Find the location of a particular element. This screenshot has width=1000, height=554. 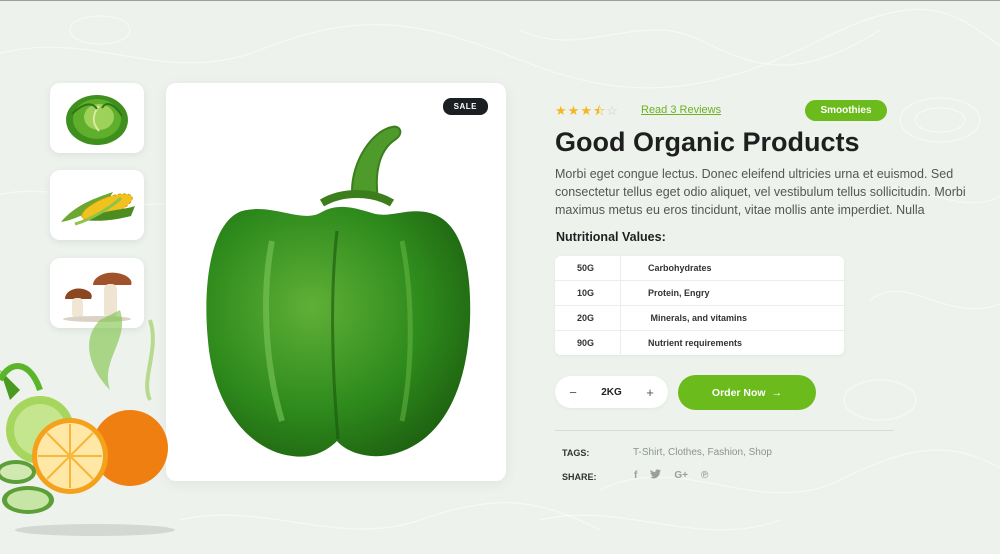

nutrition-row: 20G Minerals, and vitamins is located at coordinates (699, 318).